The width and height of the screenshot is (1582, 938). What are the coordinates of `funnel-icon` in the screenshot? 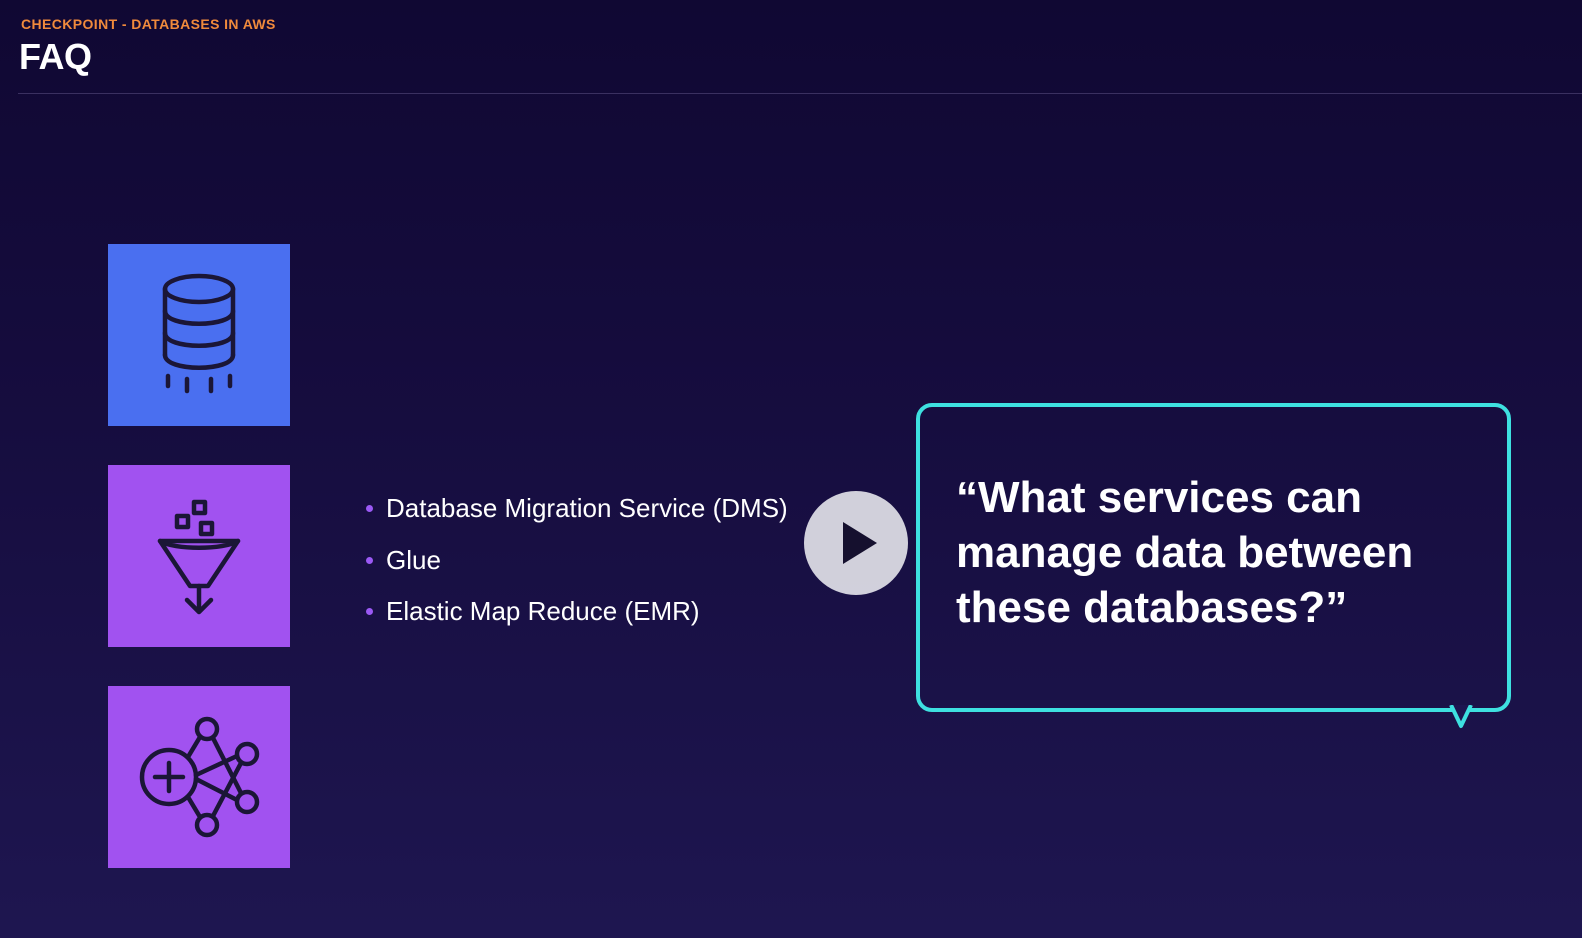 It's located at (199, 557).